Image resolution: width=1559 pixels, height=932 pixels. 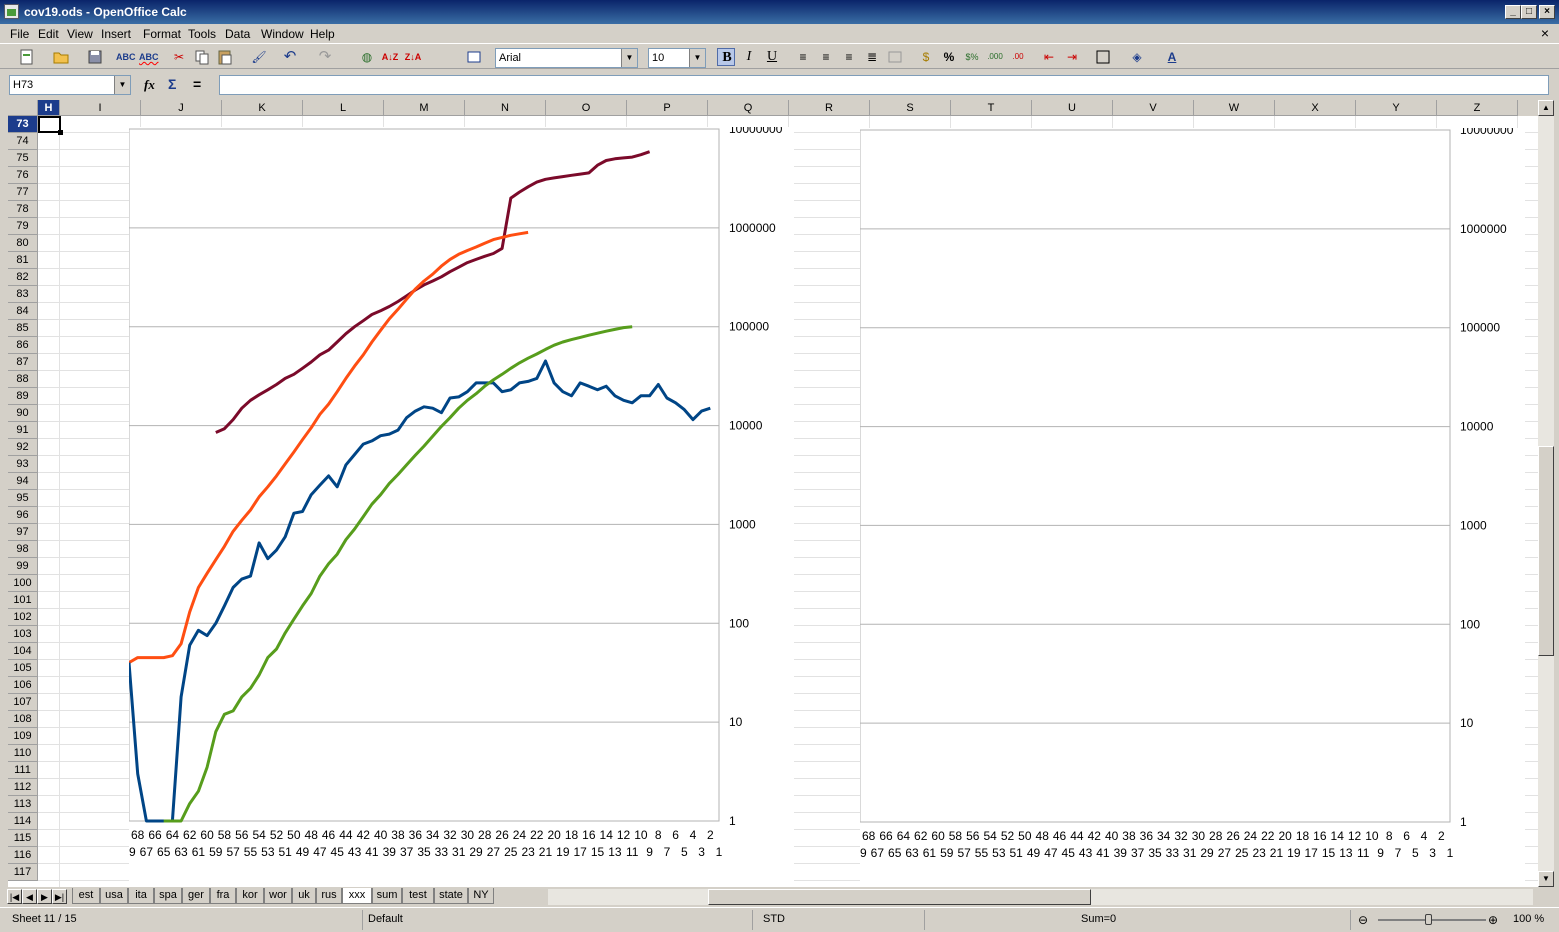 I want to click on column-header: Y, so click(x=1396, y=108).